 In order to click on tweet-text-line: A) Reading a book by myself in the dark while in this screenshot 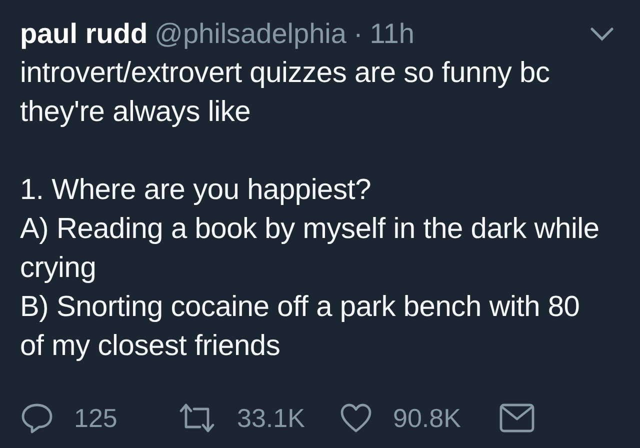, I will do `click(310, 229)`.